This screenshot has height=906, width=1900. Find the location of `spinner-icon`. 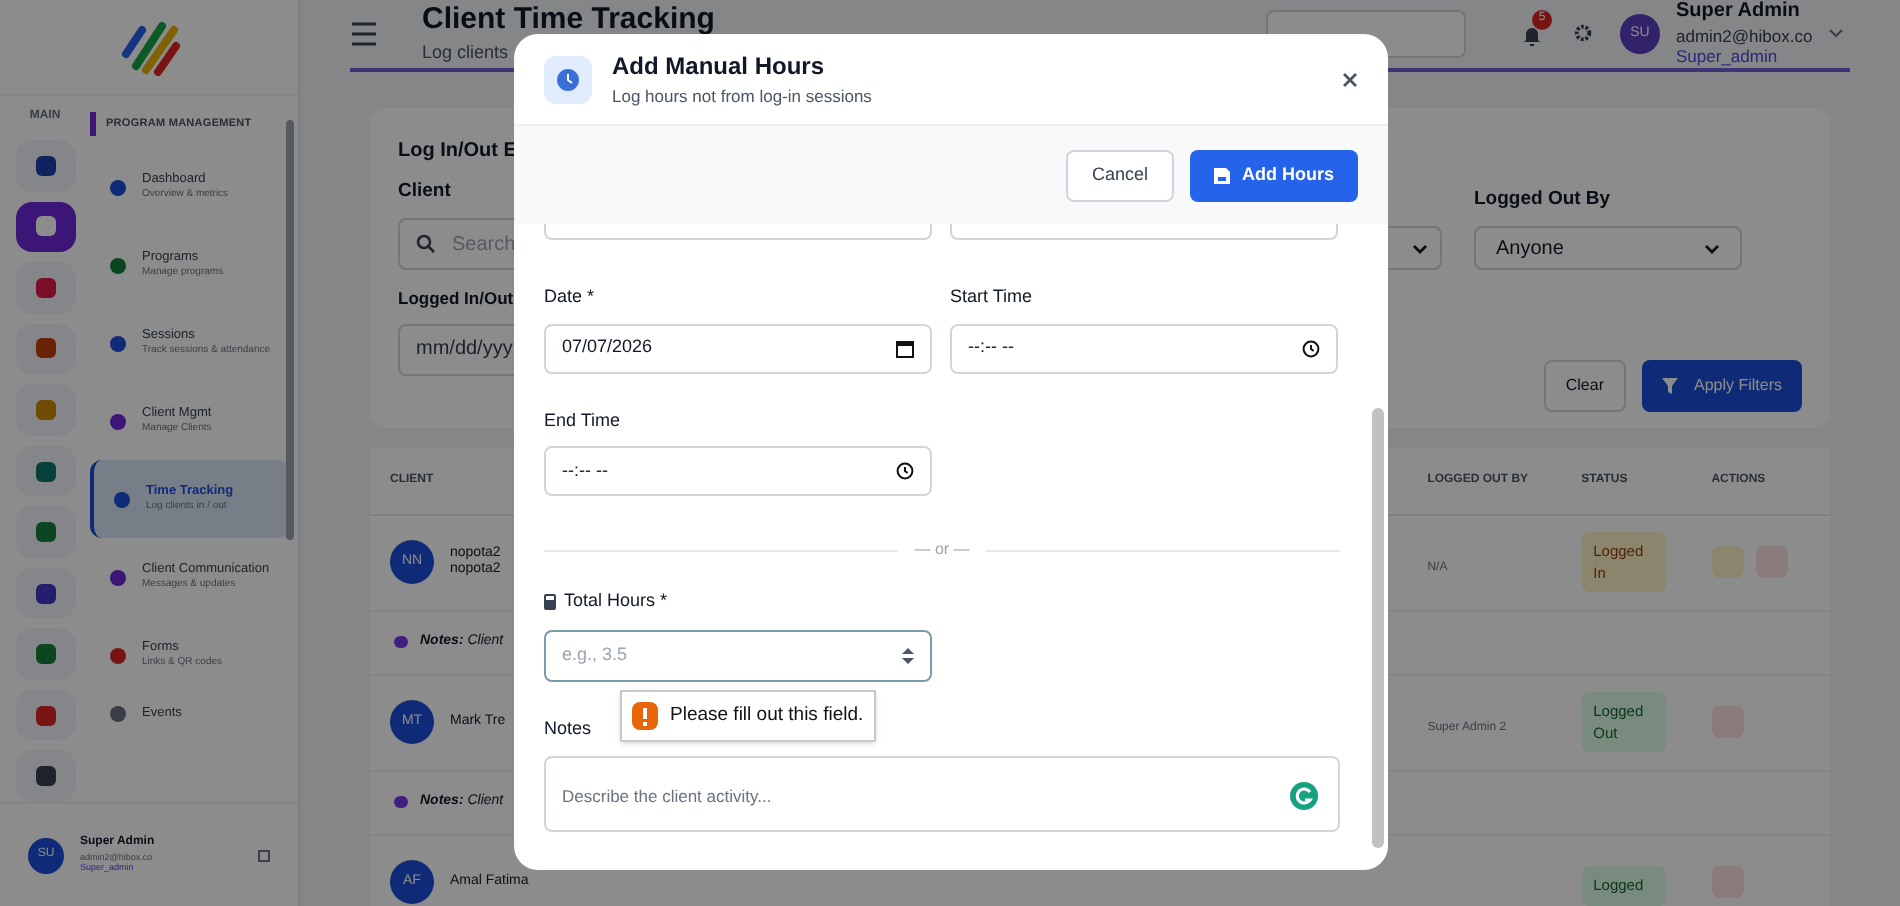

spinner-icon is located at coordinates (908, 655).